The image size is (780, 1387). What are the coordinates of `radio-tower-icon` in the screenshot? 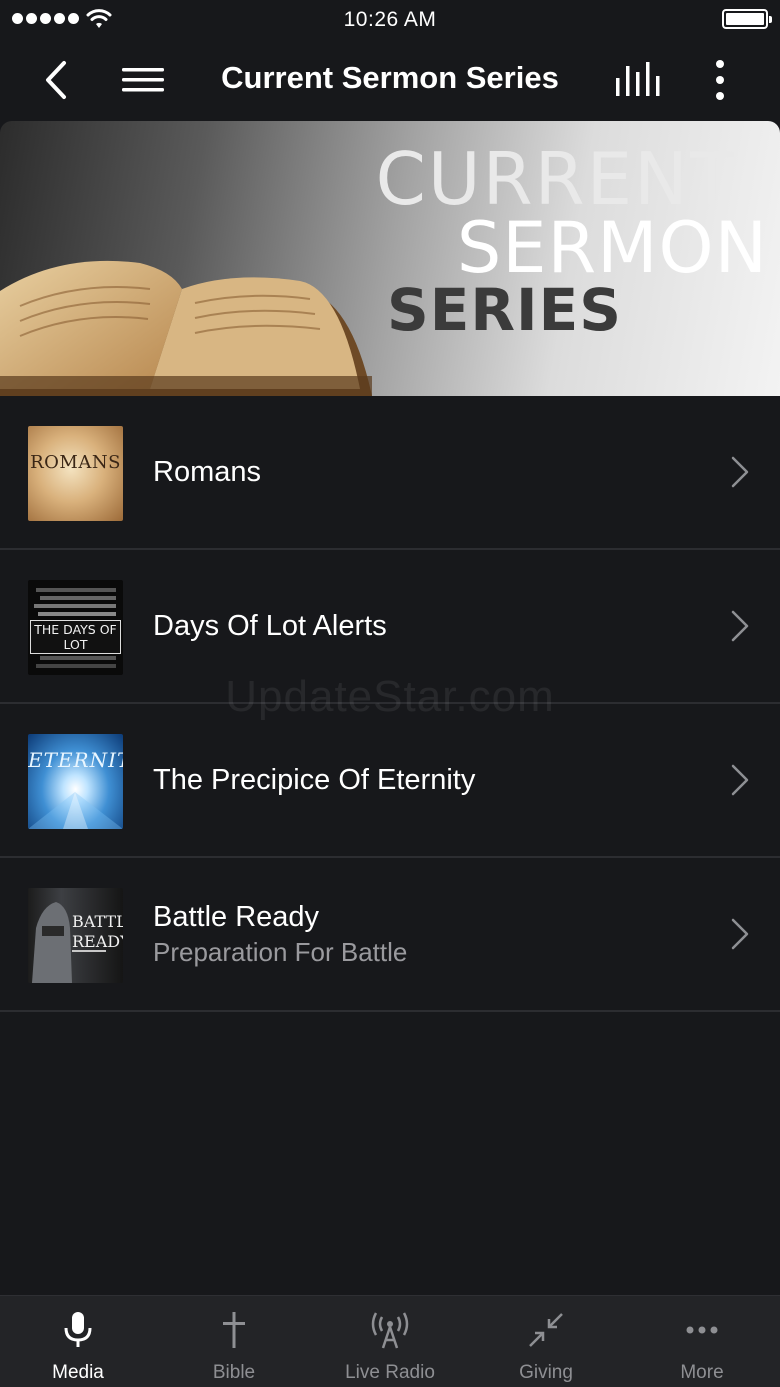 It's located at (390, 1330).